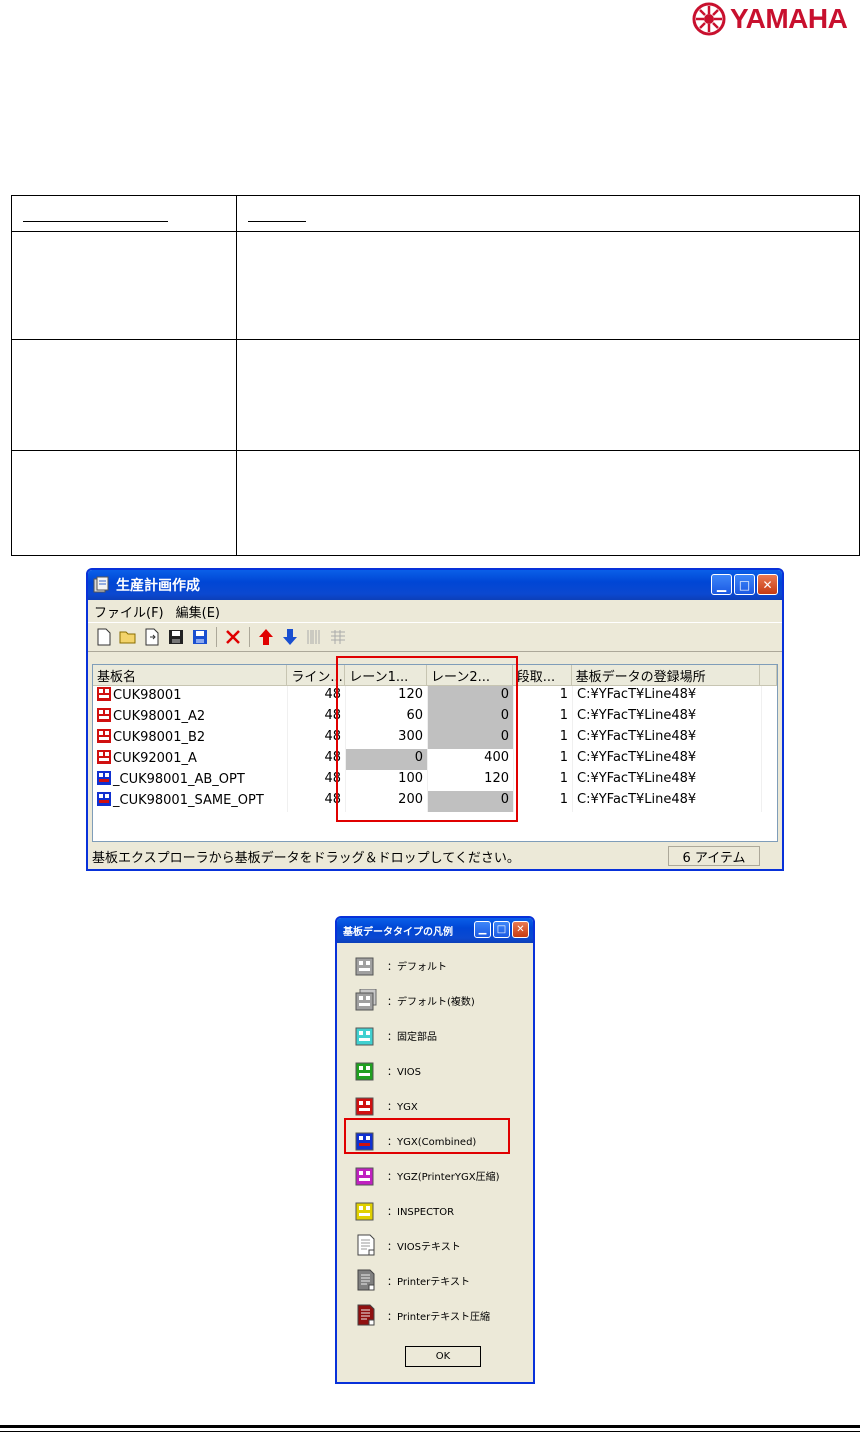 Image resolution: width=860 pixels, height=1439 pixels. What do you see at coordinates (768, 675) in the screenshot?
I see `column-filler` at bounding box center [768, 675].